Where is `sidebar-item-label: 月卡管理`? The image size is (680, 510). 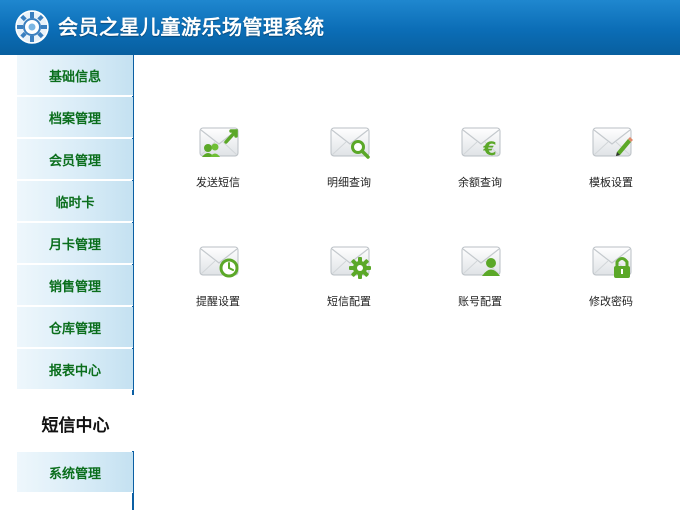
sidebar-item-label: 月卡管理 is located at coordinates (74, 245).